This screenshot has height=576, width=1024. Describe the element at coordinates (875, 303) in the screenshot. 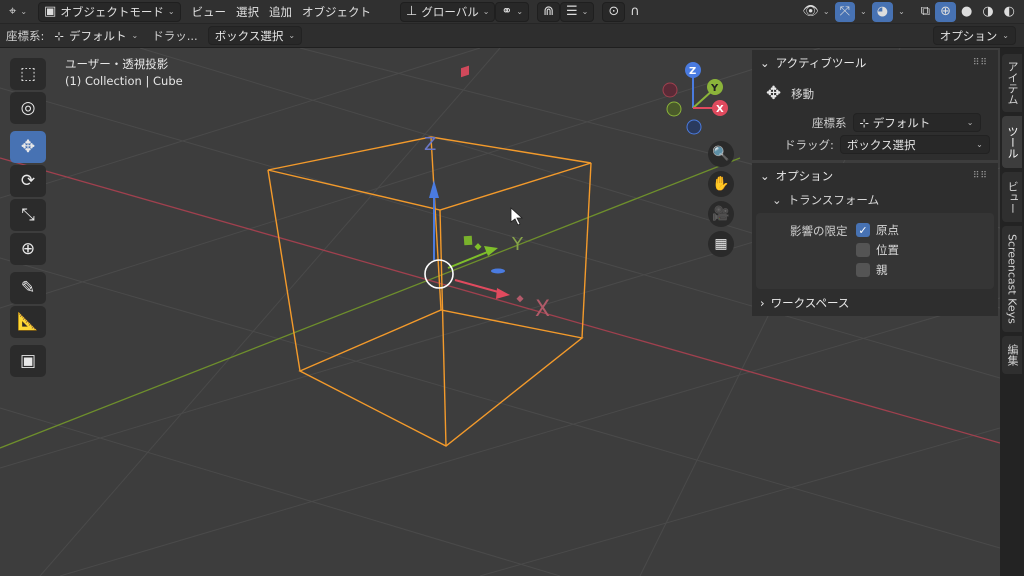

I see `workspace-header: › ワークスペース` at that location.